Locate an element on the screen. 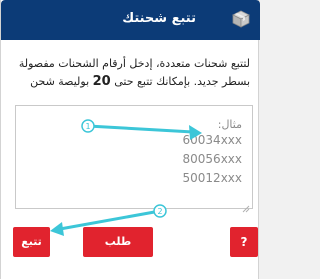  track-button: تتبع is located at coordinates (31, 242).